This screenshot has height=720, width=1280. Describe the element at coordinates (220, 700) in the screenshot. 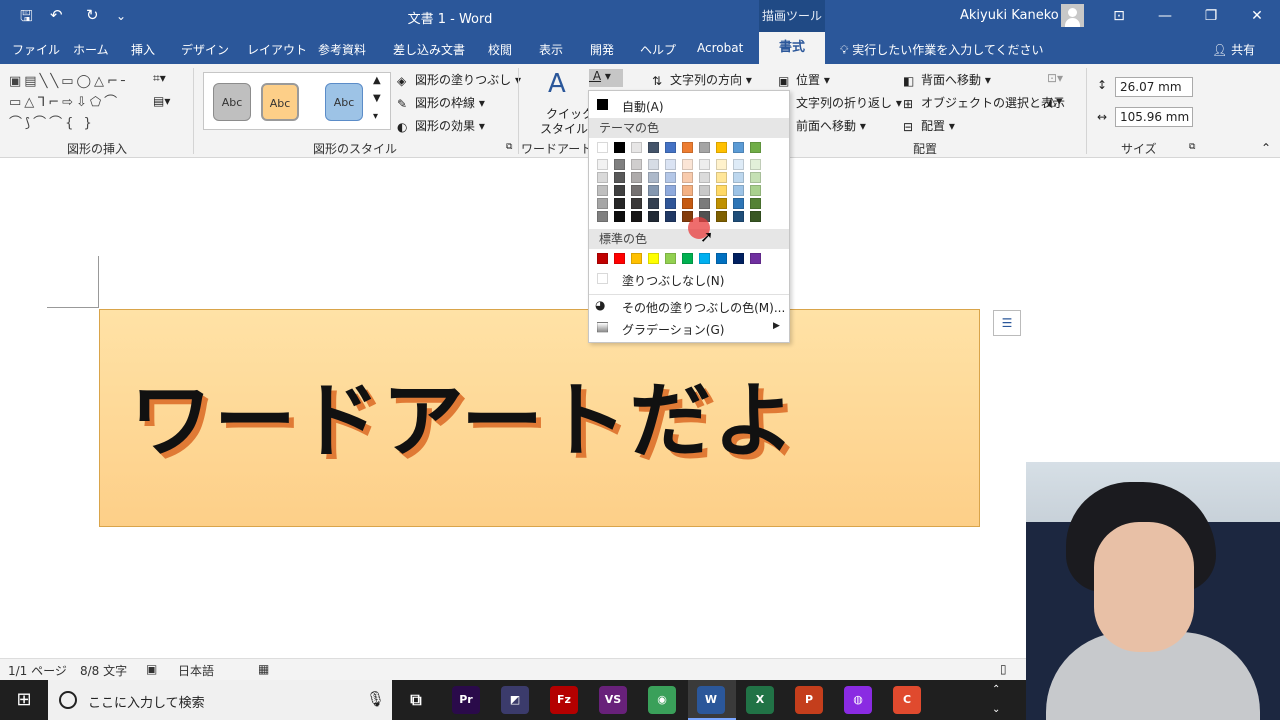

I see `taskbar-search: ここに入力して検索 🎙︎` at that location.